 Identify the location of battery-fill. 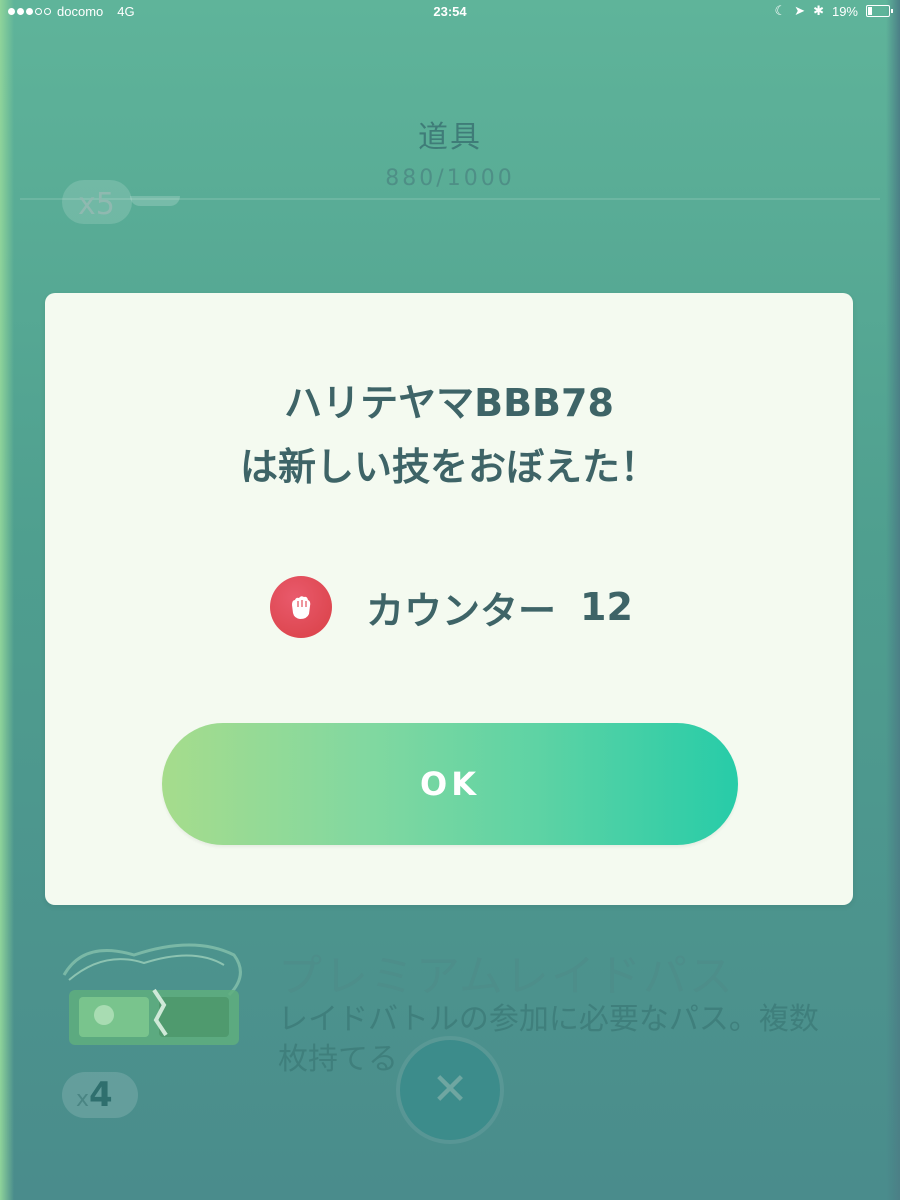
(870, 11).